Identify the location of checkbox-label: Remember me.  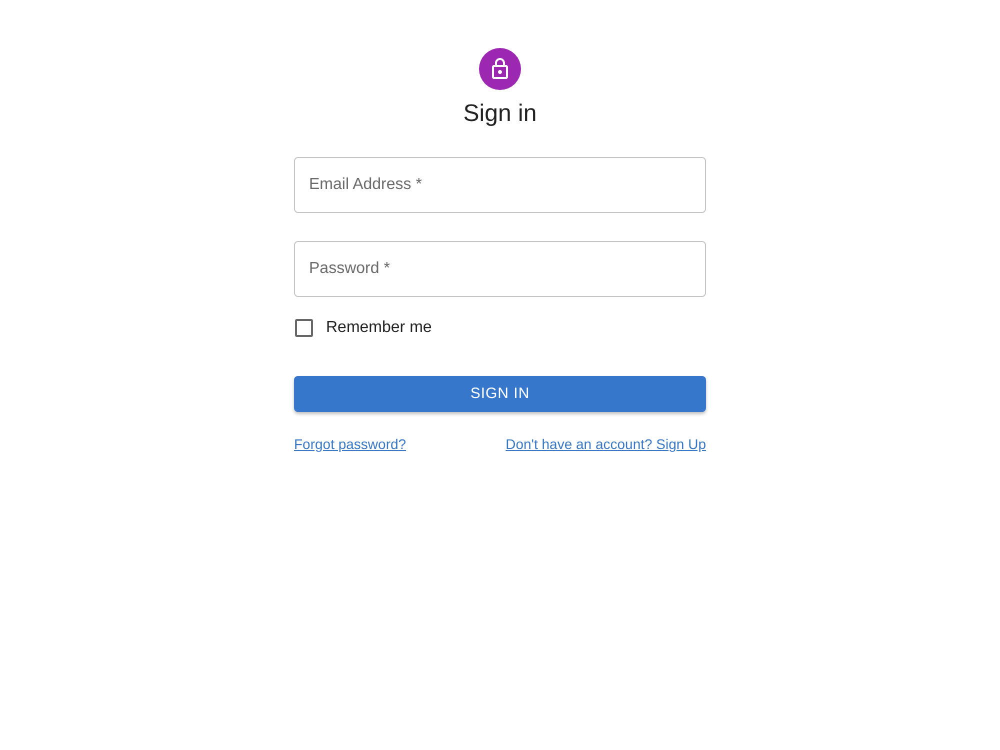
(379, 328).